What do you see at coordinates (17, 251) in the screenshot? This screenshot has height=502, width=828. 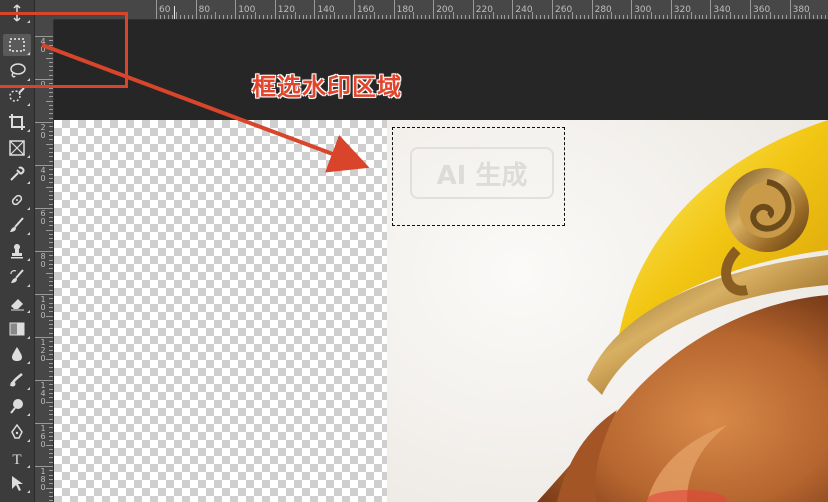 I see `clone-stamp-tool` at bounding box center [17, 251].